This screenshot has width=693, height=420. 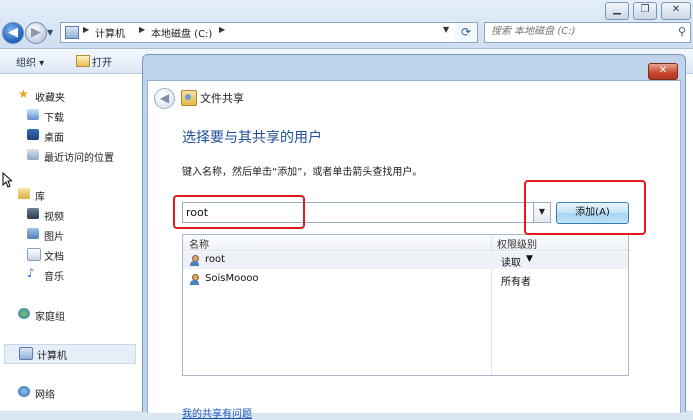 I want to click on breadcrumb-local-disk: 本地磁盘 (C:), so click(x=181, y=32).